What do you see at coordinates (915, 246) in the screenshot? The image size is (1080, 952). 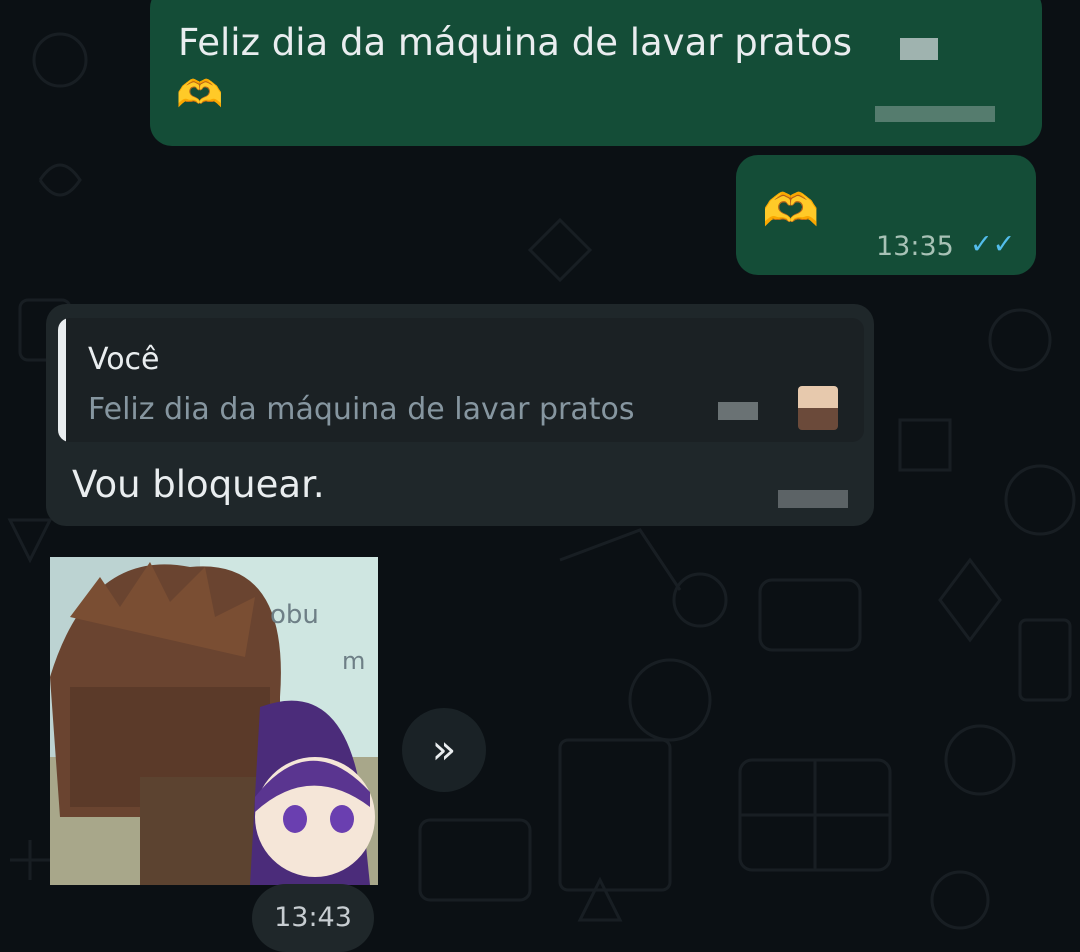 I see `message-timestamp: 13:35` at bounding box center [915, 246].